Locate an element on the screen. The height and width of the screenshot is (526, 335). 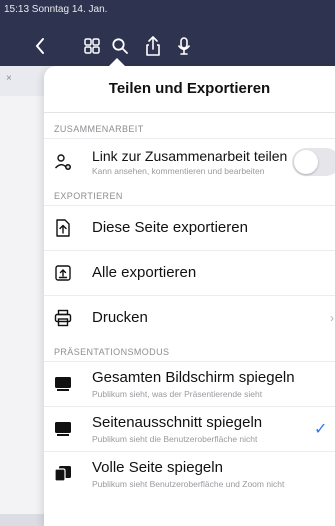
section-header-export: EXPORTIEREN is located at coordinates (88, 196).